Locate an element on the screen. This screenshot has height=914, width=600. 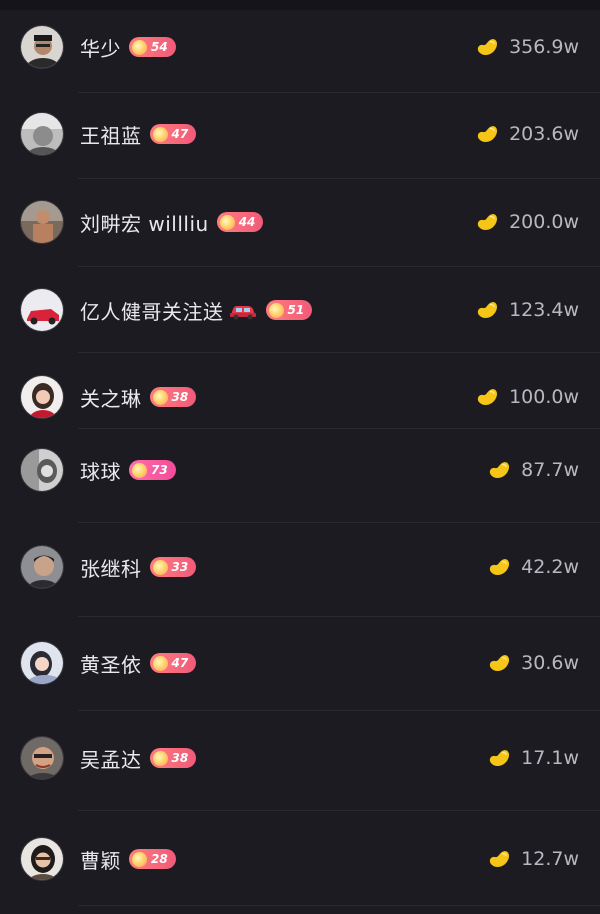
coin-amount: 87.7w is located at coordinates (550, 470).